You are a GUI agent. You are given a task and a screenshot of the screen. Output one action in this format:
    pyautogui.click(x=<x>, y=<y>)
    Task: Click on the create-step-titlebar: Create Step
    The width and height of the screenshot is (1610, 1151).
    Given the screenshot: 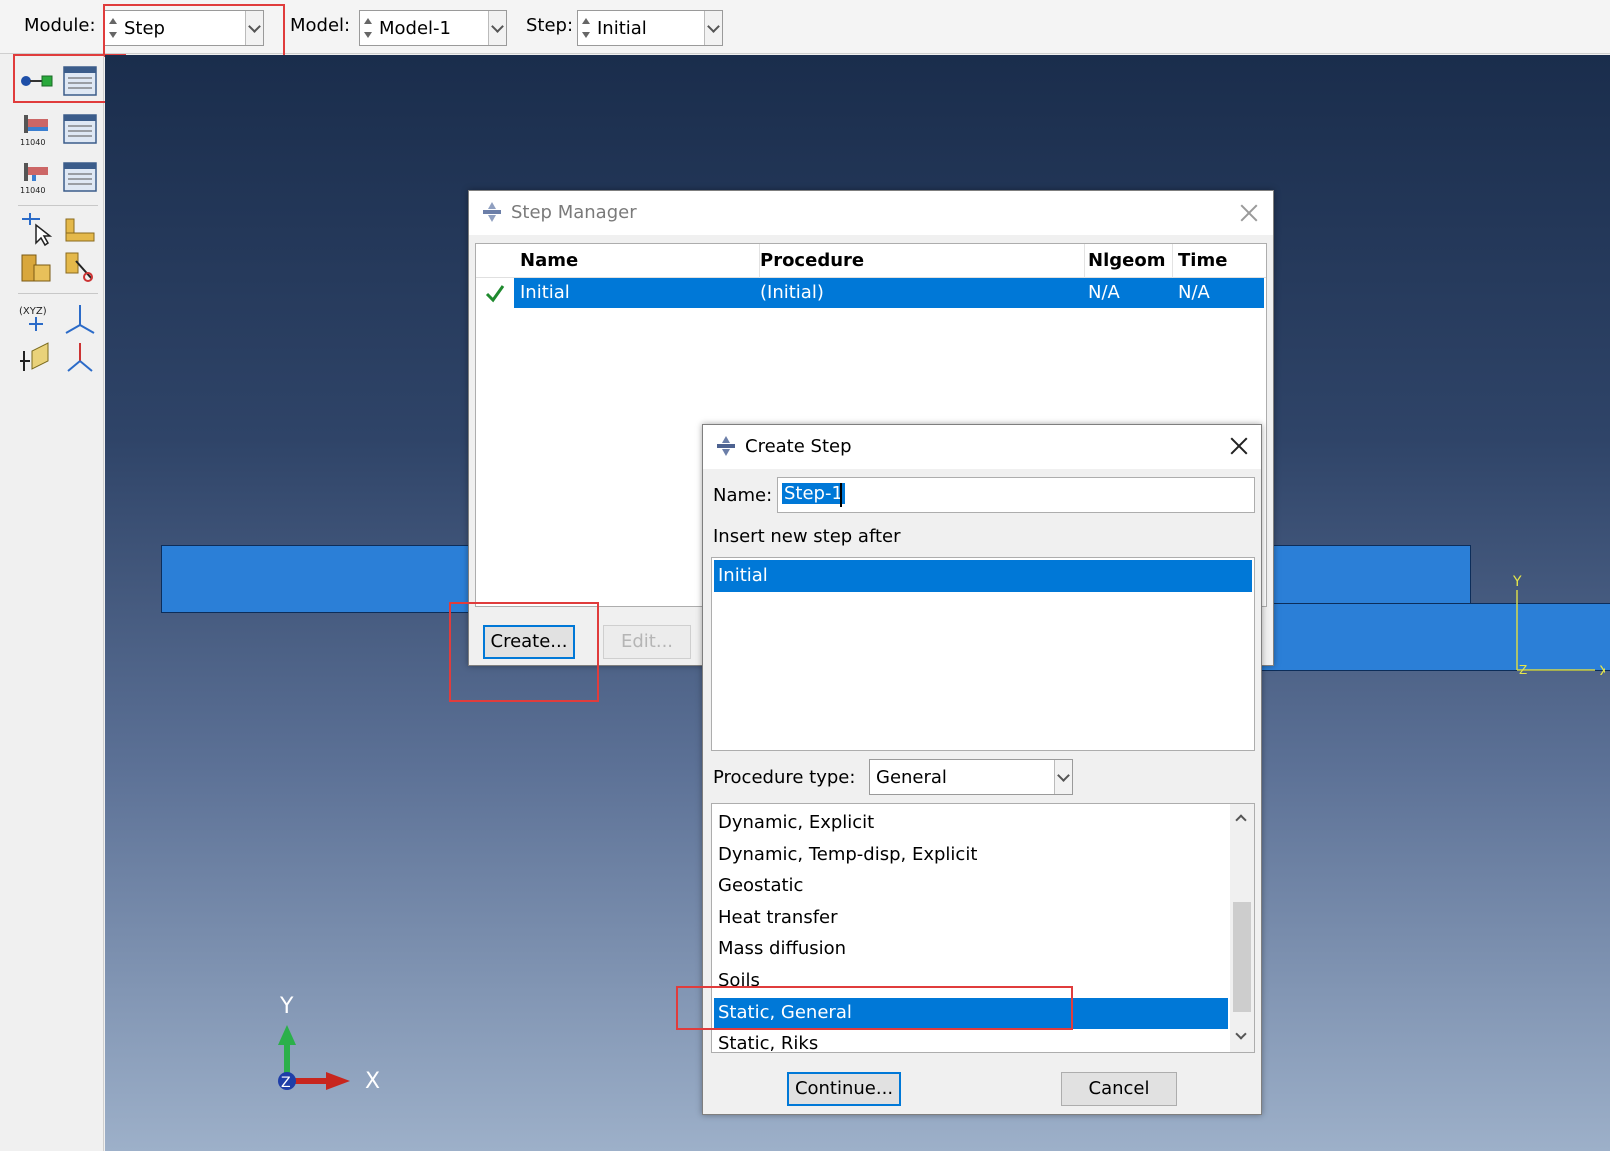 What is the action you would take?
    pyautogui.click(x=982, y=447)
    